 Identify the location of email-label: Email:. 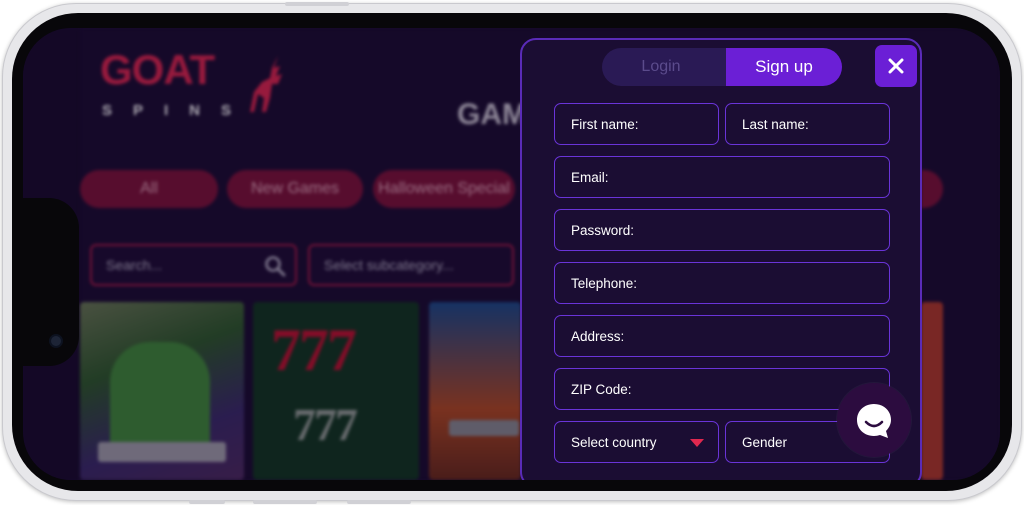
(590, 177).